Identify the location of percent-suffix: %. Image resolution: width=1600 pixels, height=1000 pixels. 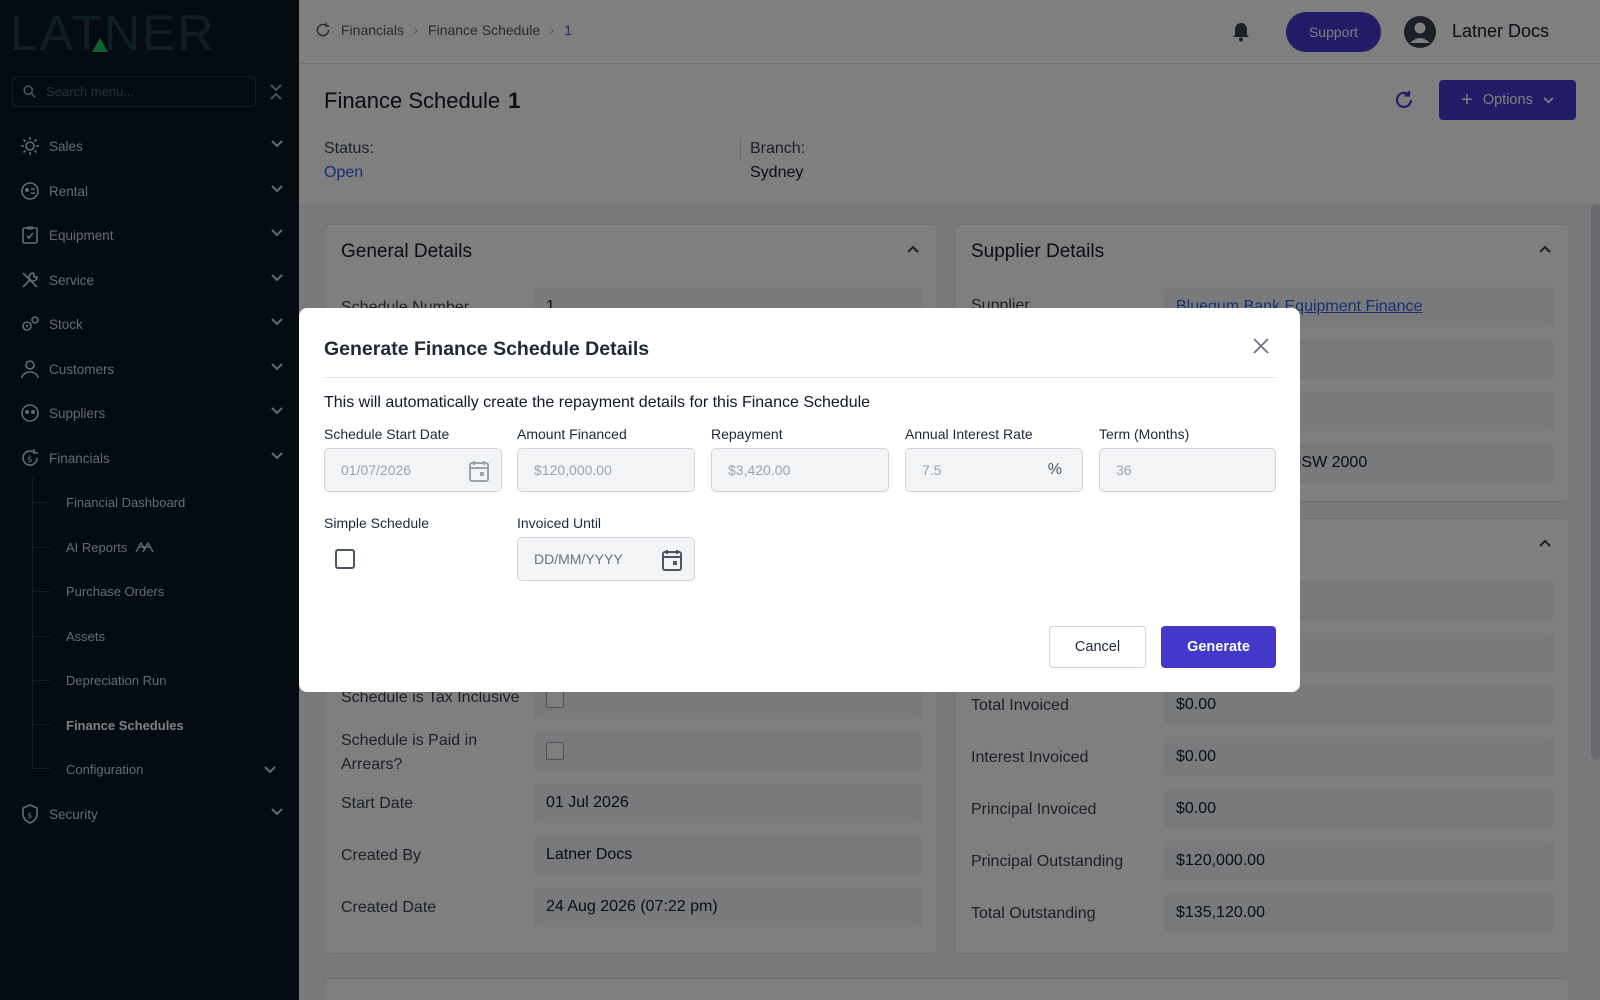
(1054, 469).